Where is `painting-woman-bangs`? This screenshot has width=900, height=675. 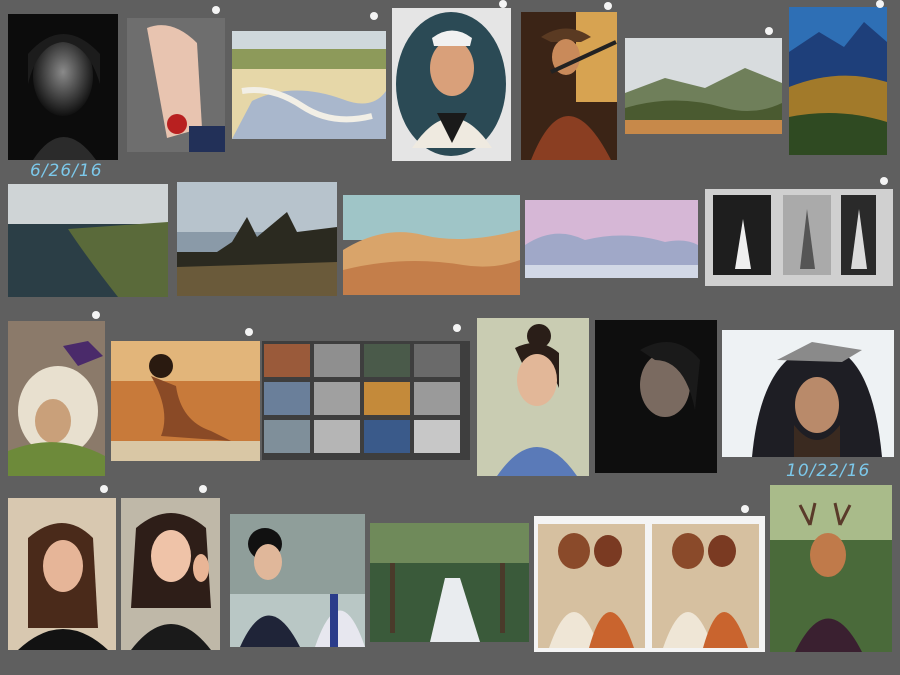
painting-woman-bangs is located at coordinates (170, 574).